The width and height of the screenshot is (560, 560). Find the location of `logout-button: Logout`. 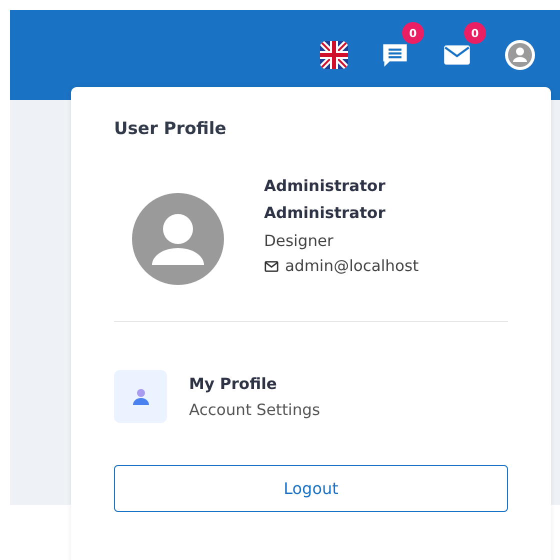

logout-button: Logout is located at coordinates (311, 488).